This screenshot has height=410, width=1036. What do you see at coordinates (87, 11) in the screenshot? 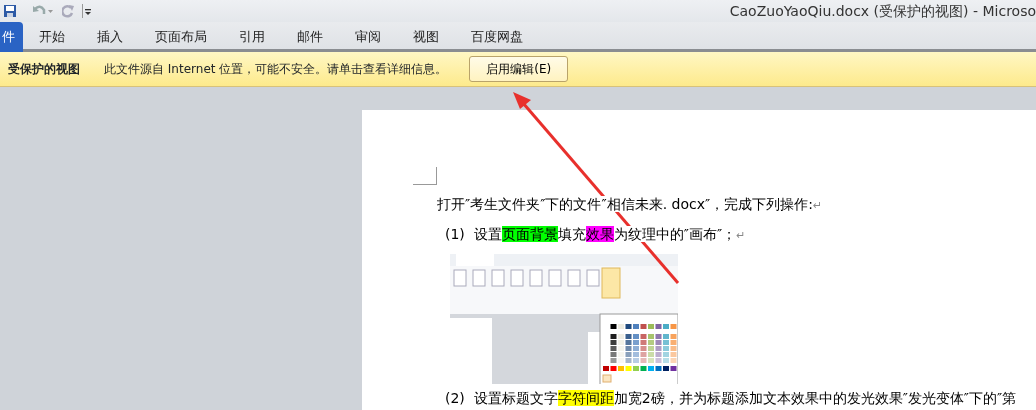
I see `customize-toolbar-icon` at bounding box center [87, 11].